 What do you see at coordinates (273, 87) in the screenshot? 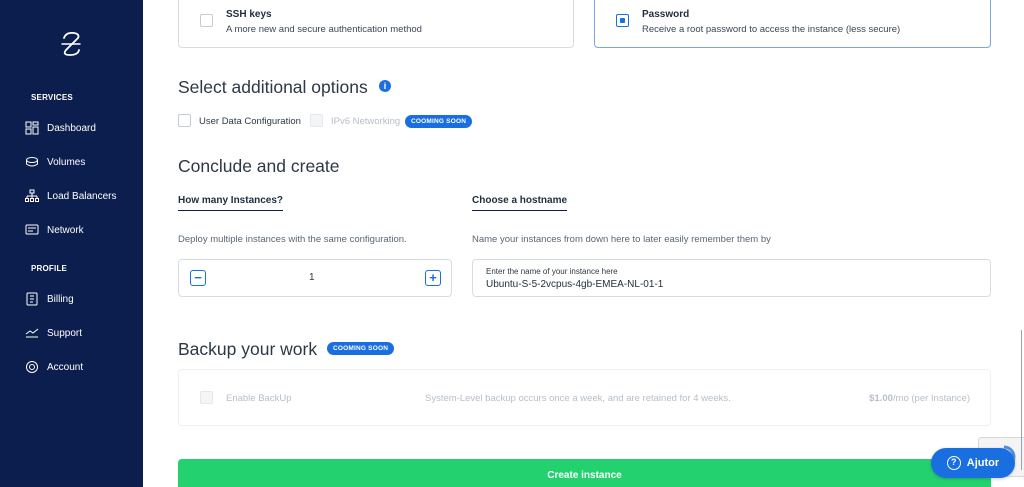
I see `additional-options-title: Select additional options` at bounding box center [273, 87].